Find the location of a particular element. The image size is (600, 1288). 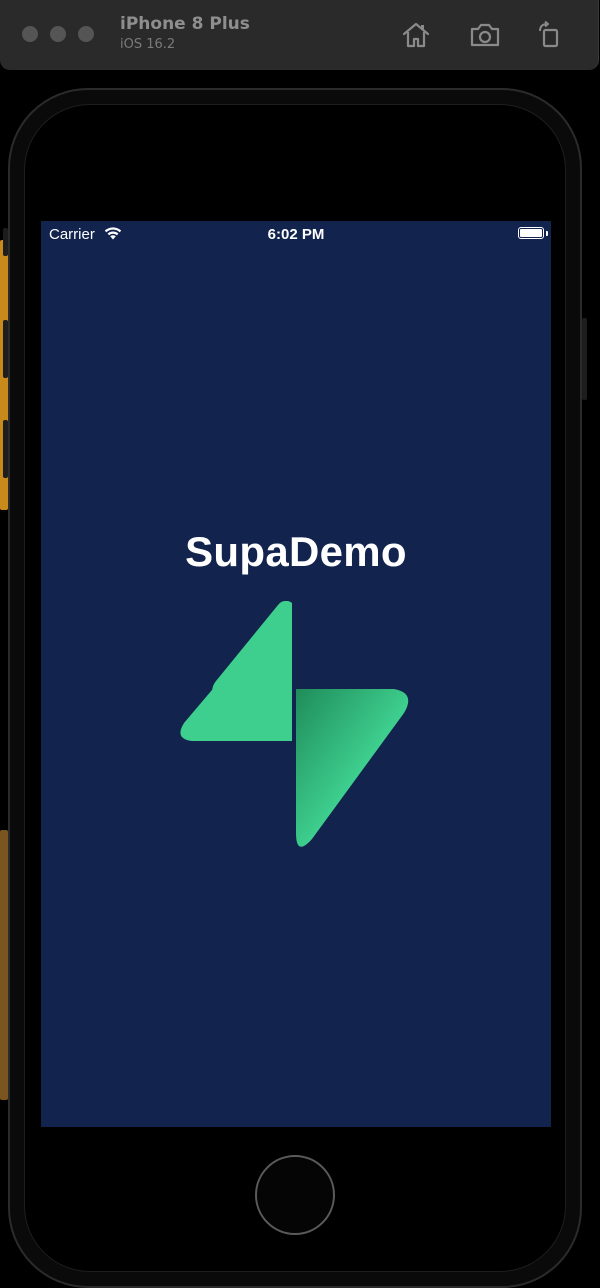

rotate-icon is located at coordinates (549, 34).